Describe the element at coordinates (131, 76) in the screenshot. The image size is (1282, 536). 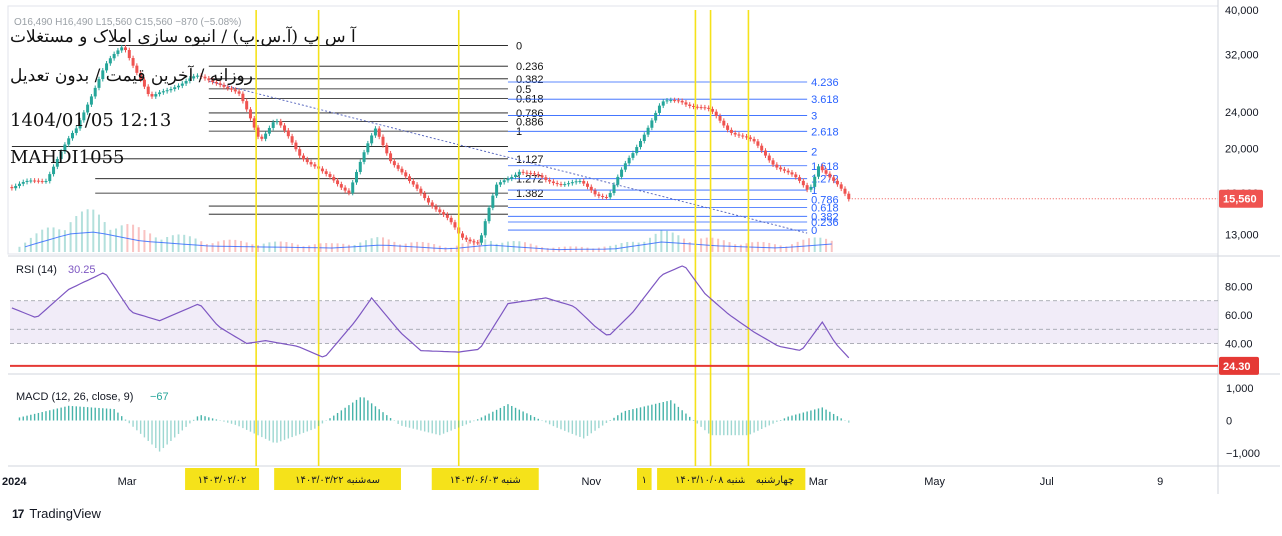
I see `timeframe-label: روزانه / آخرین قیمت / بدون تعدیل` at that location.